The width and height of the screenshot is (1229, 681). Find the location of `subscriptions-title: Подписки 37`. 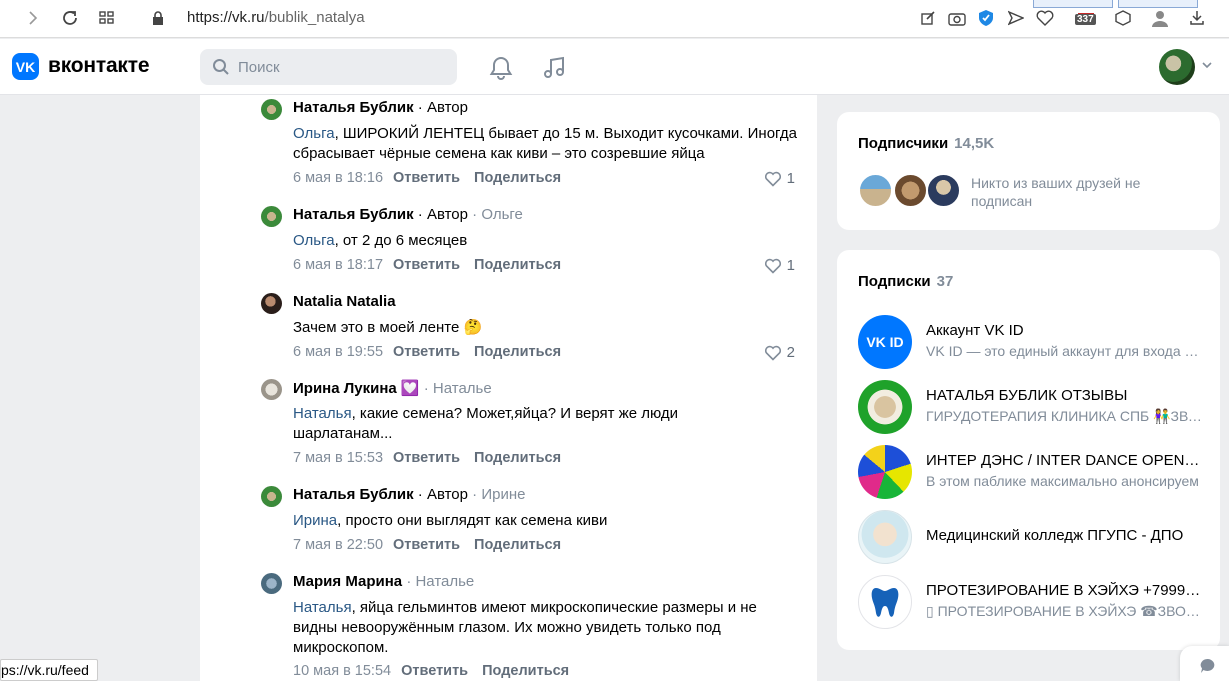

subscriptions-title: Подписки 37 is located at coordinates (905, 281).